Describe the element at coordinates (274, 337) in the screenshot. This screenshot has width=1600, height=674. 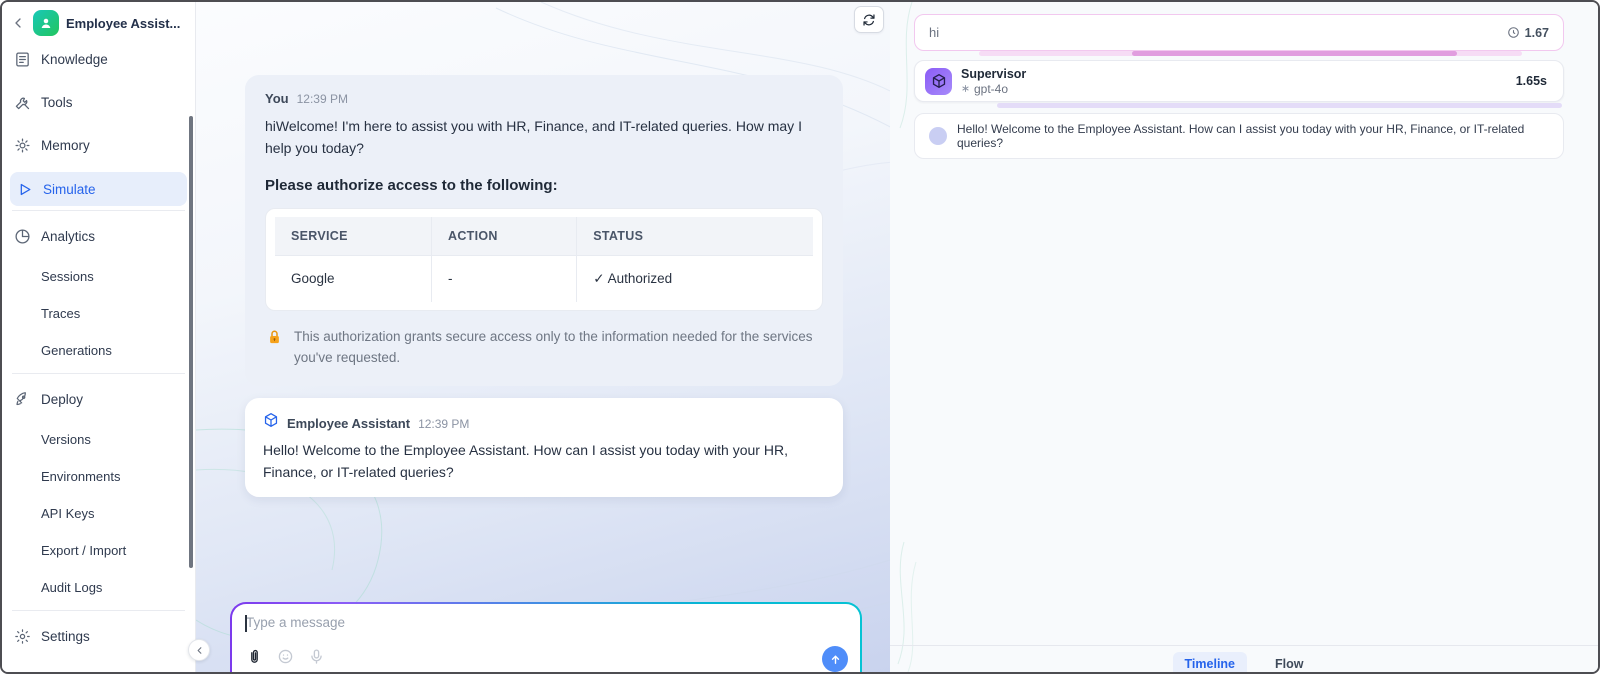
I see `lock-icon` at that location.